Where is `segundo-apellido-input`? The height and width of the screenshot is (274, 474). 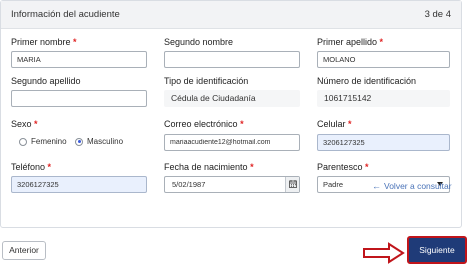
segundo-apellido-input is located at coordinates (79, 98).